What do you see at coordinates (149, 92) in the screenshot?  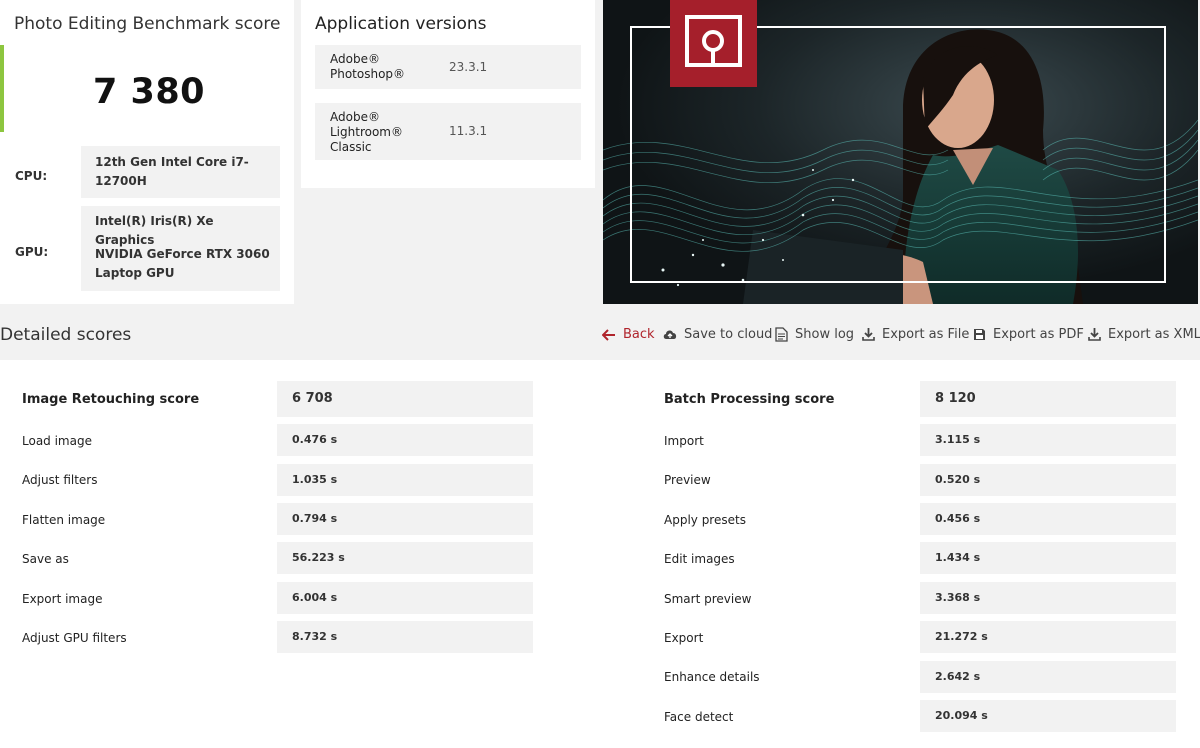 I see `benchmark-score-value: 7 380` at bounding box center [149, 92].